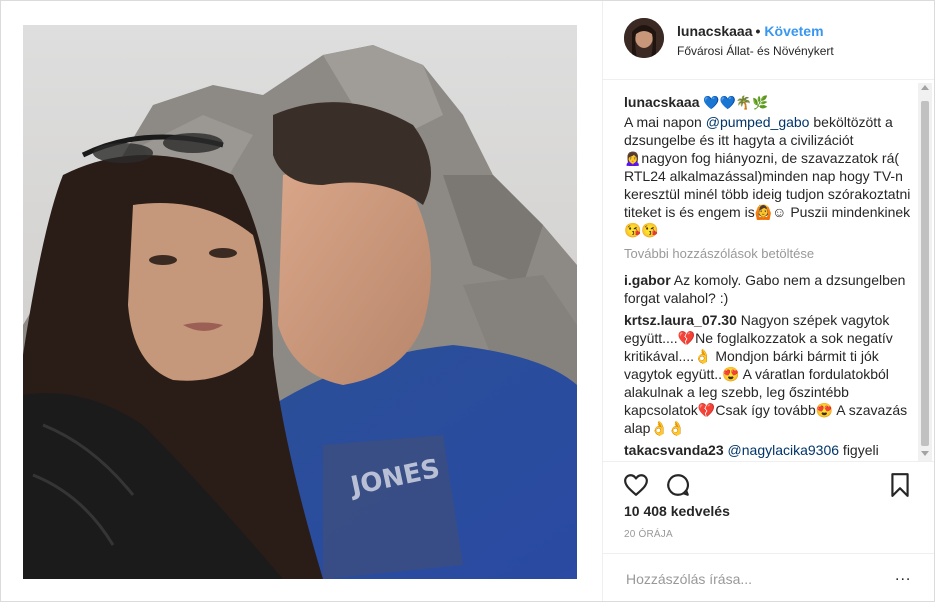 The height and width of the screenshot is (602, 935). I want to click on comment-mention: @nagylacika9306, so click(784, 450).